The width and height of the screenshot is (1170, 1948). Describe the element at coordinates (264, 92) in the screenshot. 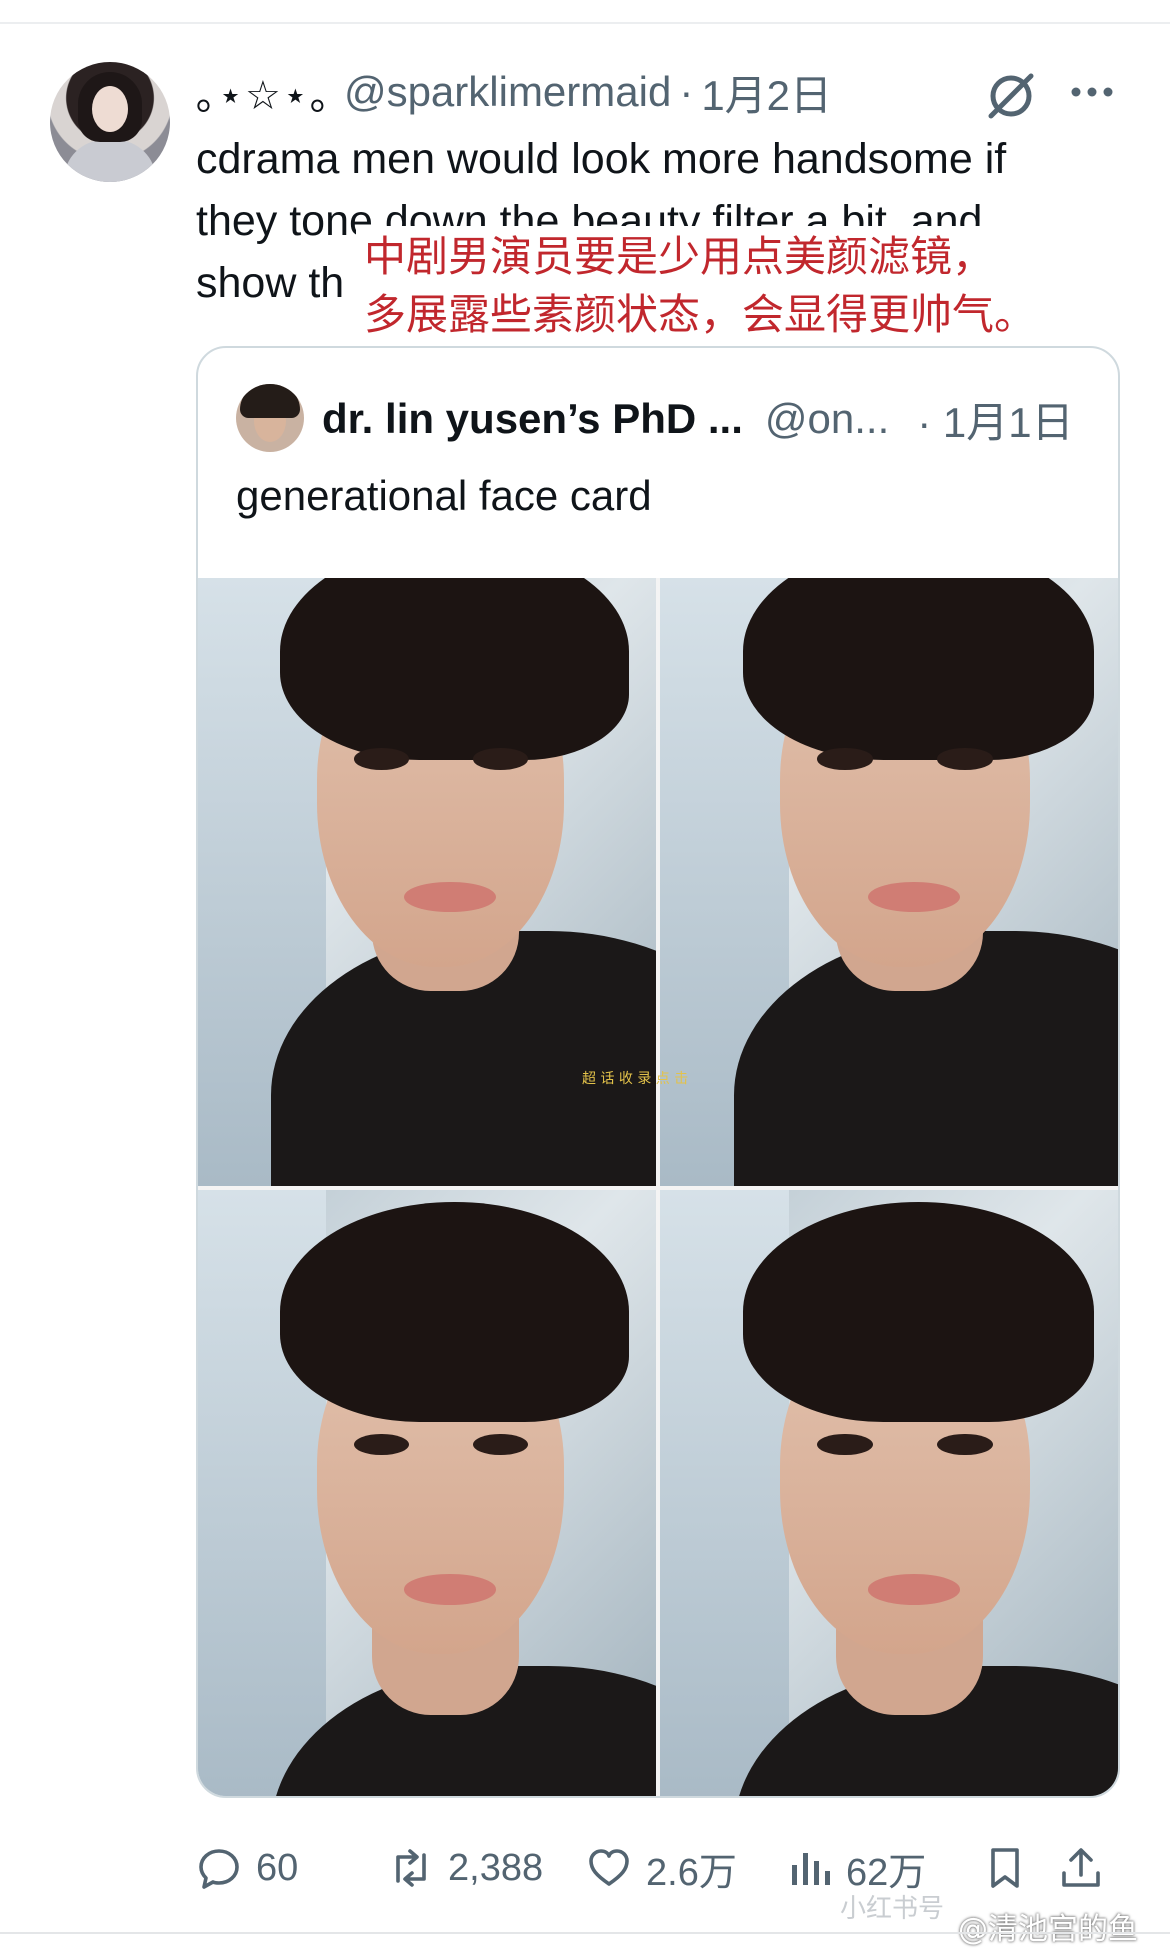

I see `author-display-name: ｡⋆☆⋆｡` at that location.